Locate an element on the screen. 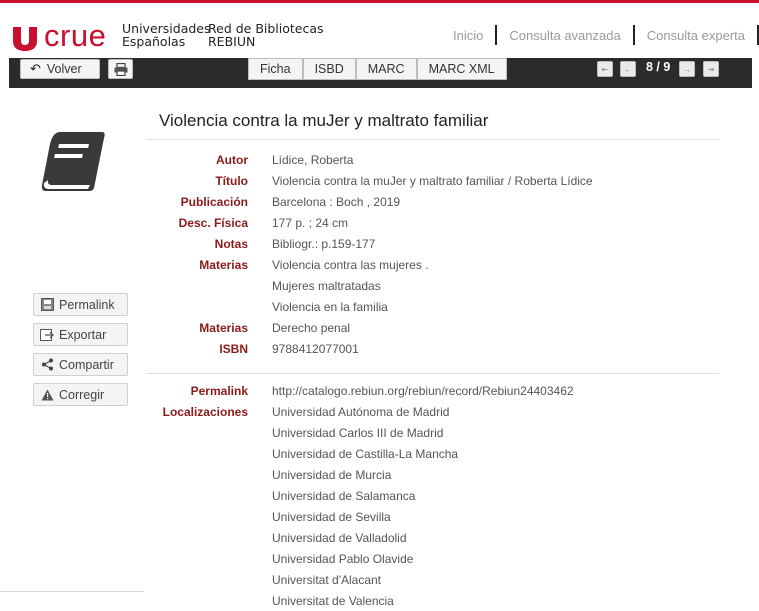 The width and height of the screenshot is (759, 611). share-label: Compartir is located at coordinates (86, 364).